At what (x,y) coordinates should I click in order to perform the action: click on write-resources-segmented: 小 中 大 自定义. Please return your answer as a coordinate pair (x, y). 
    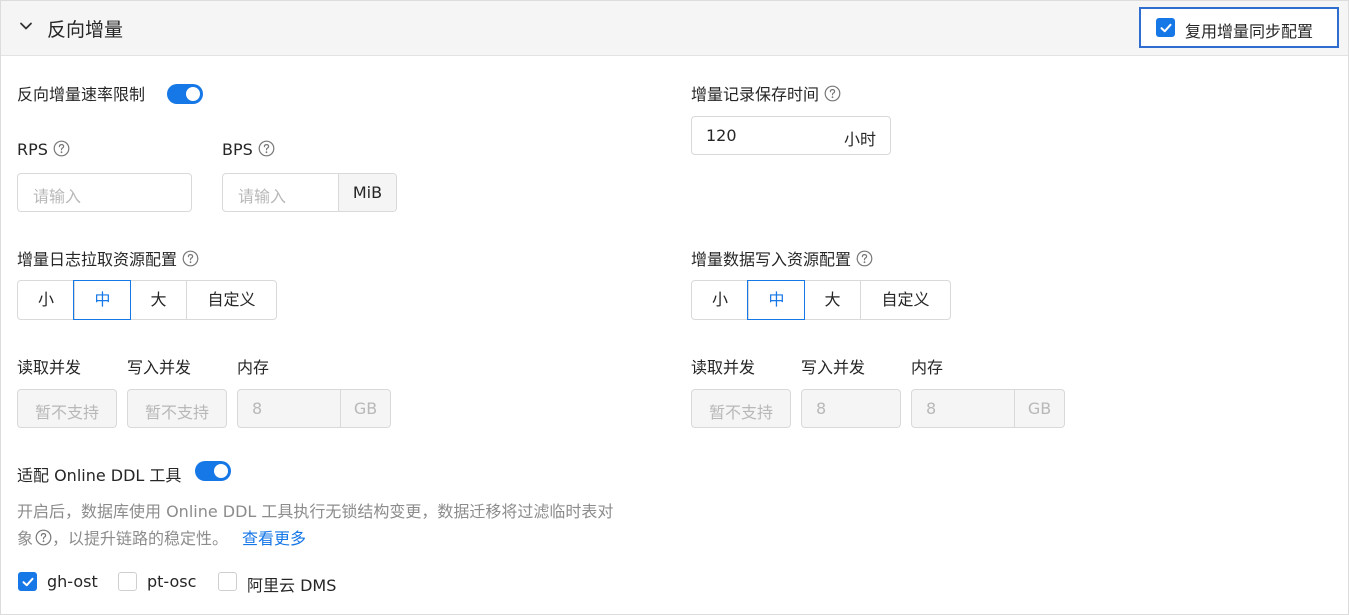
    Looking at the image, I should click on (821, 300).